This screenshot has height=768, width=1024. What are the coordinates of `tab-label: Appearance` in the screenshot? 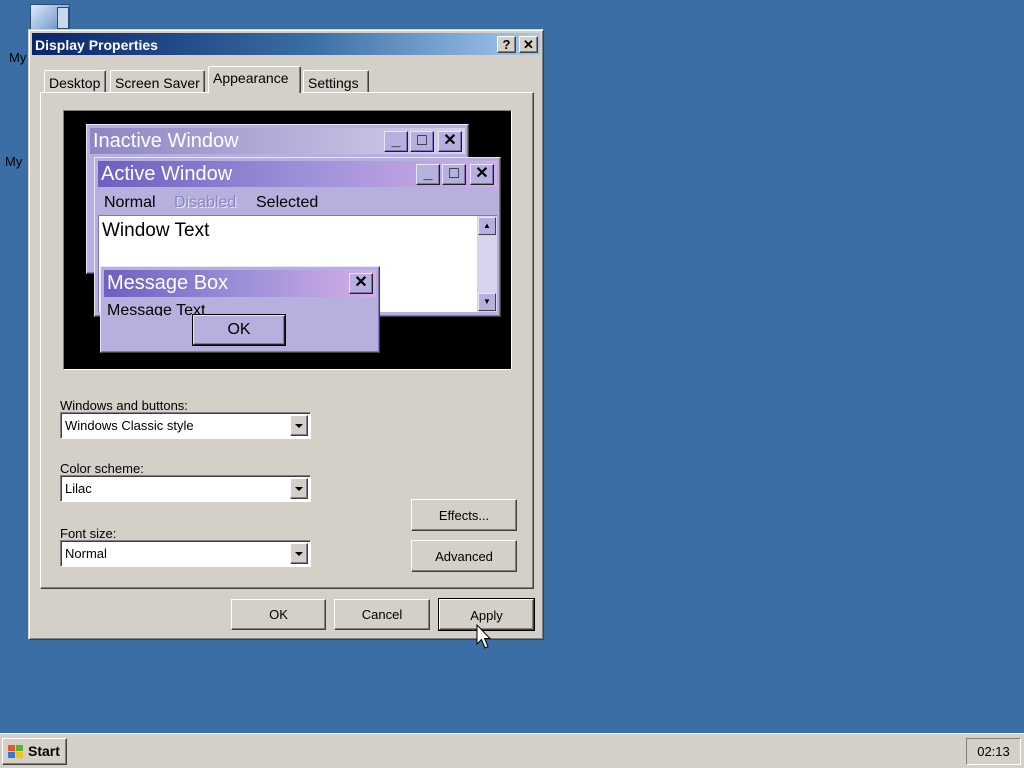 It's located at (251, 78).